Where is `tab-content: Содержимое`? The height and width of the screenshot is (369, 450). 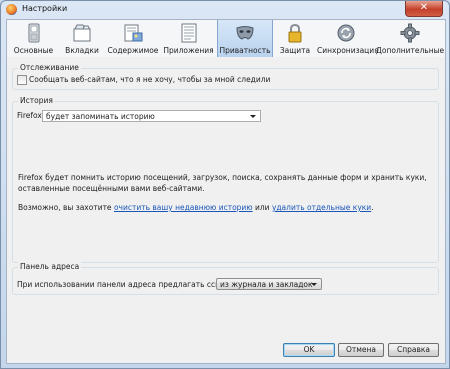 tab-content: Содержимое is located at coordinates (133, 38).